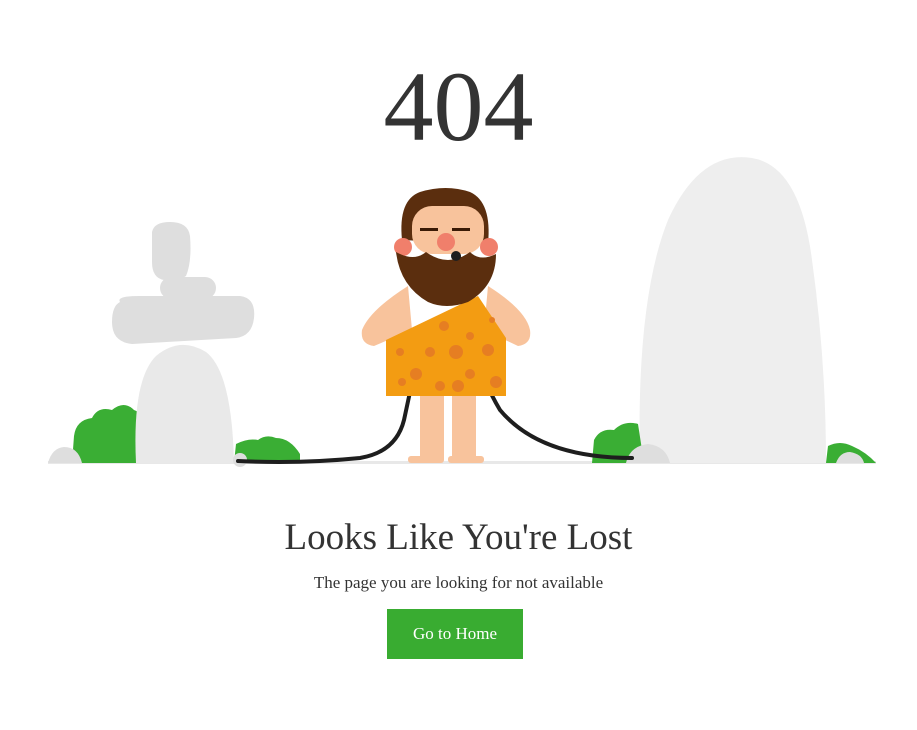 The height and width of the screenshot is (730, 917). I want to click on caveman-leg-left, so click(432, 425).